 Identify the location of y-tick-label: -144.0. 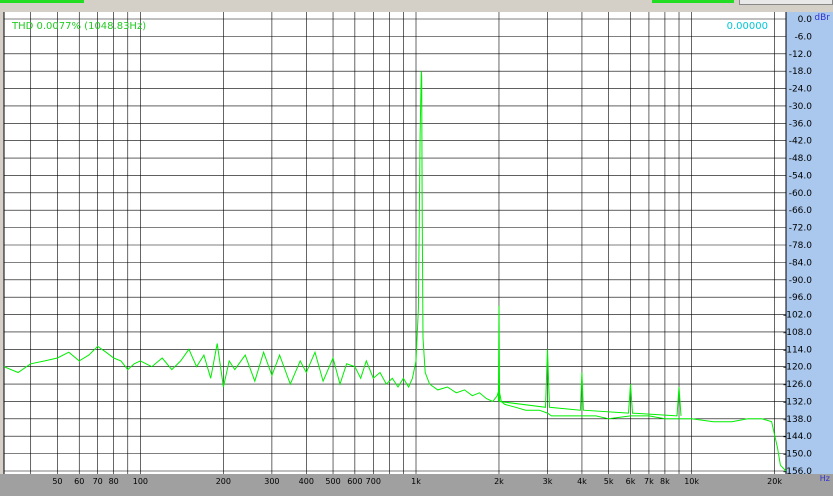
(797, 437).